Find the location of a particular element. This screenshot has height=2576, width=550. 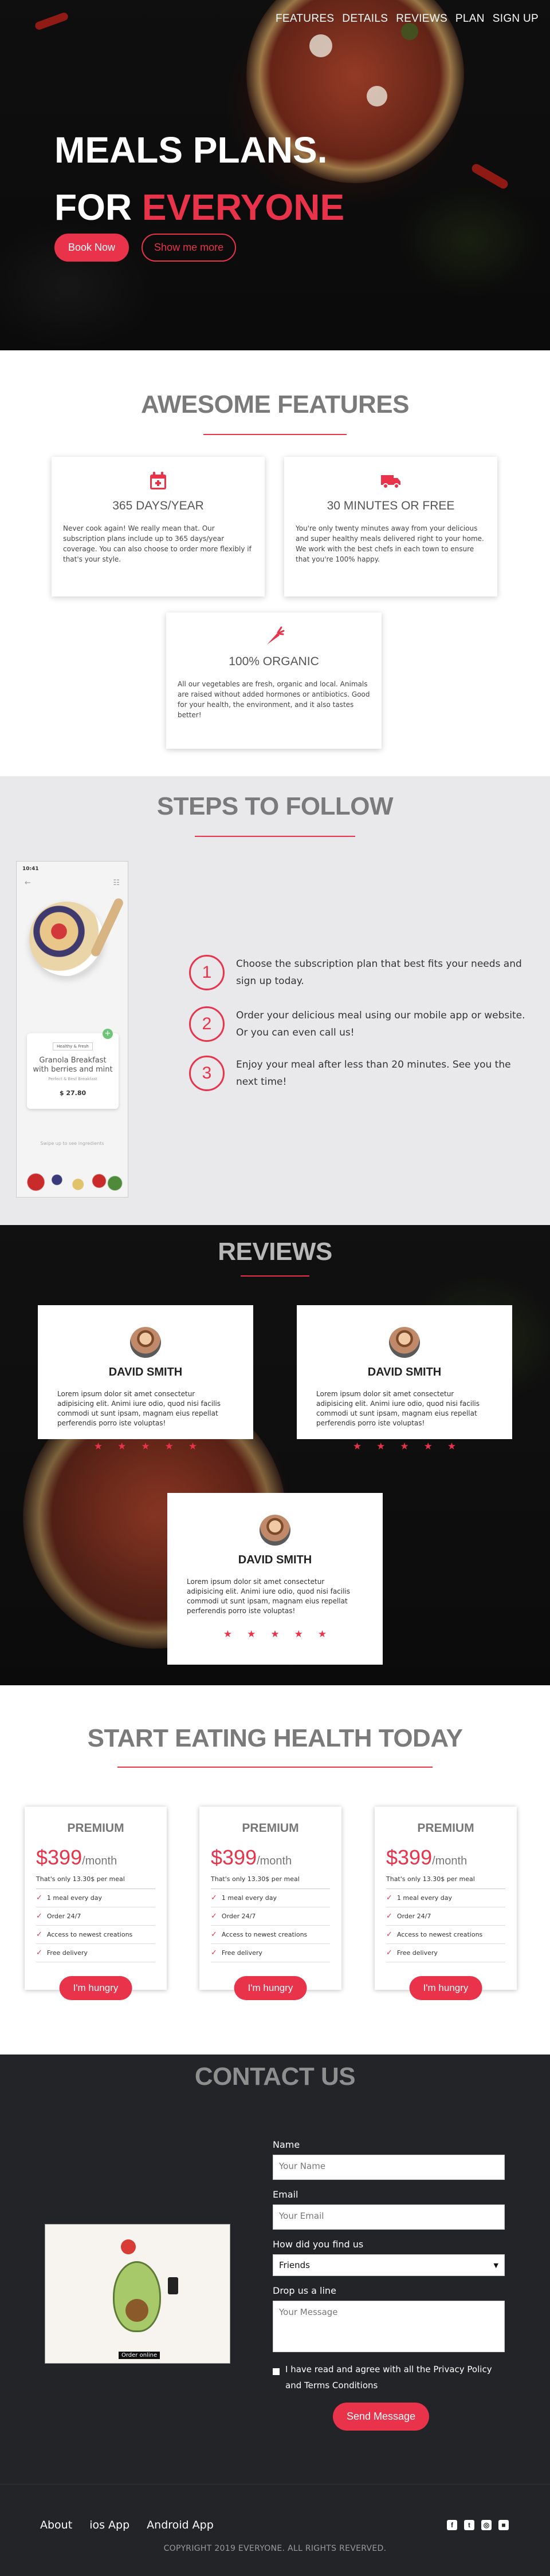

message-textarea: Your Message is located at coordinates (389, 2326).